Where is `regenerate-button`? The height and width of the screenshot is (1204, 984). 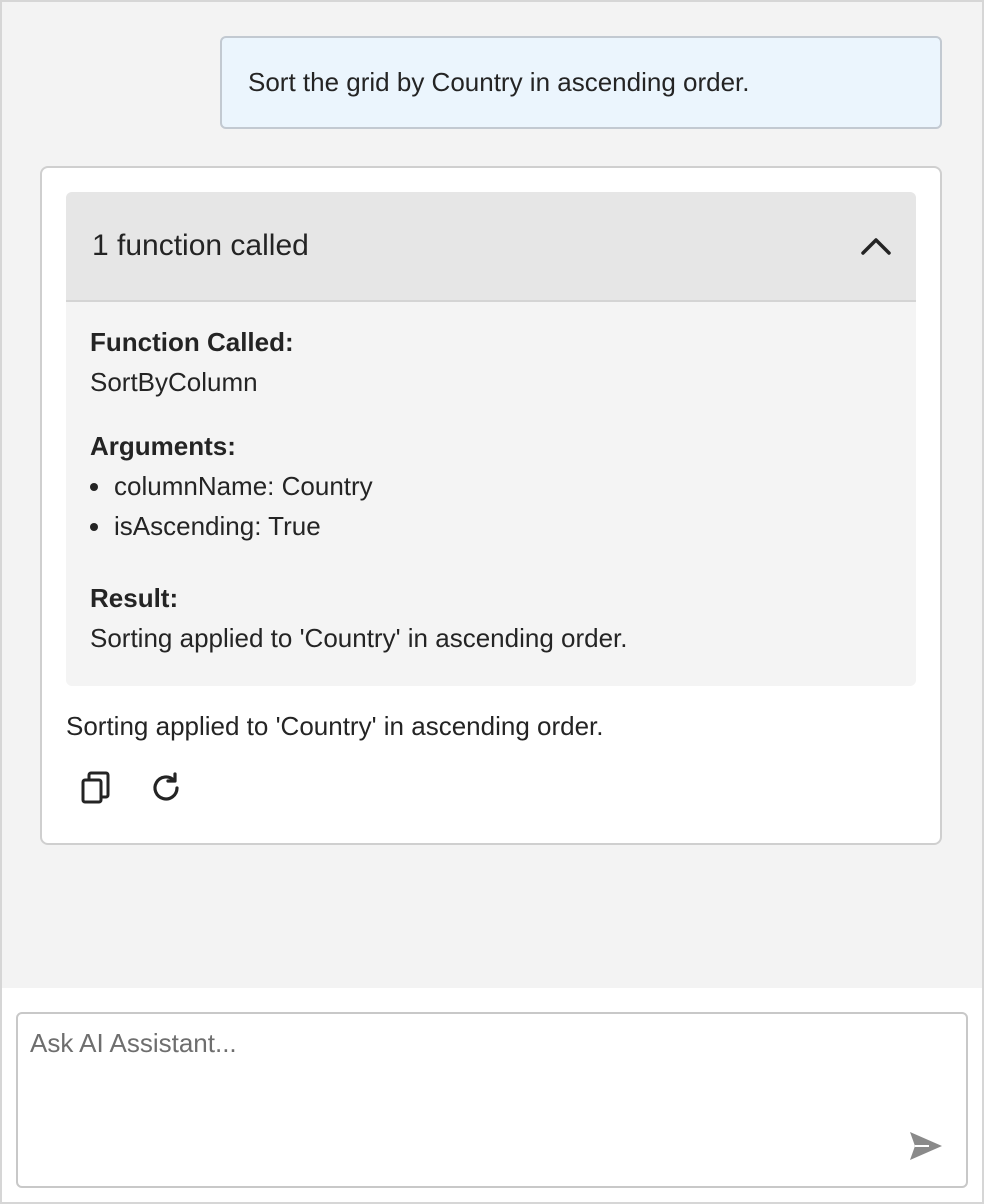 regenerate-button is located at coordinates (166, 790).